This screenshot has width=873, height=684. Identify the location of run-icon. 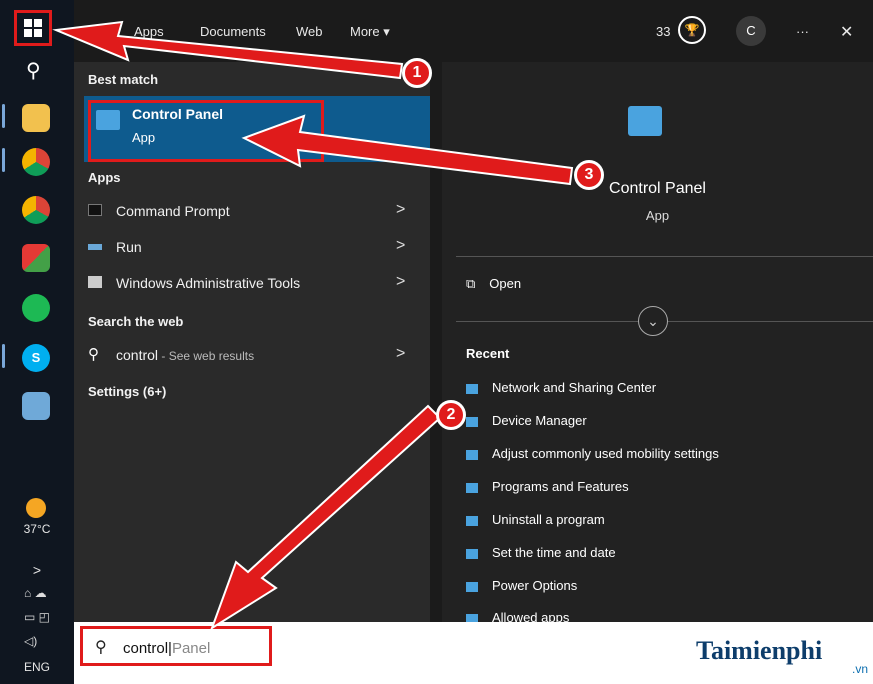
(95, 247).